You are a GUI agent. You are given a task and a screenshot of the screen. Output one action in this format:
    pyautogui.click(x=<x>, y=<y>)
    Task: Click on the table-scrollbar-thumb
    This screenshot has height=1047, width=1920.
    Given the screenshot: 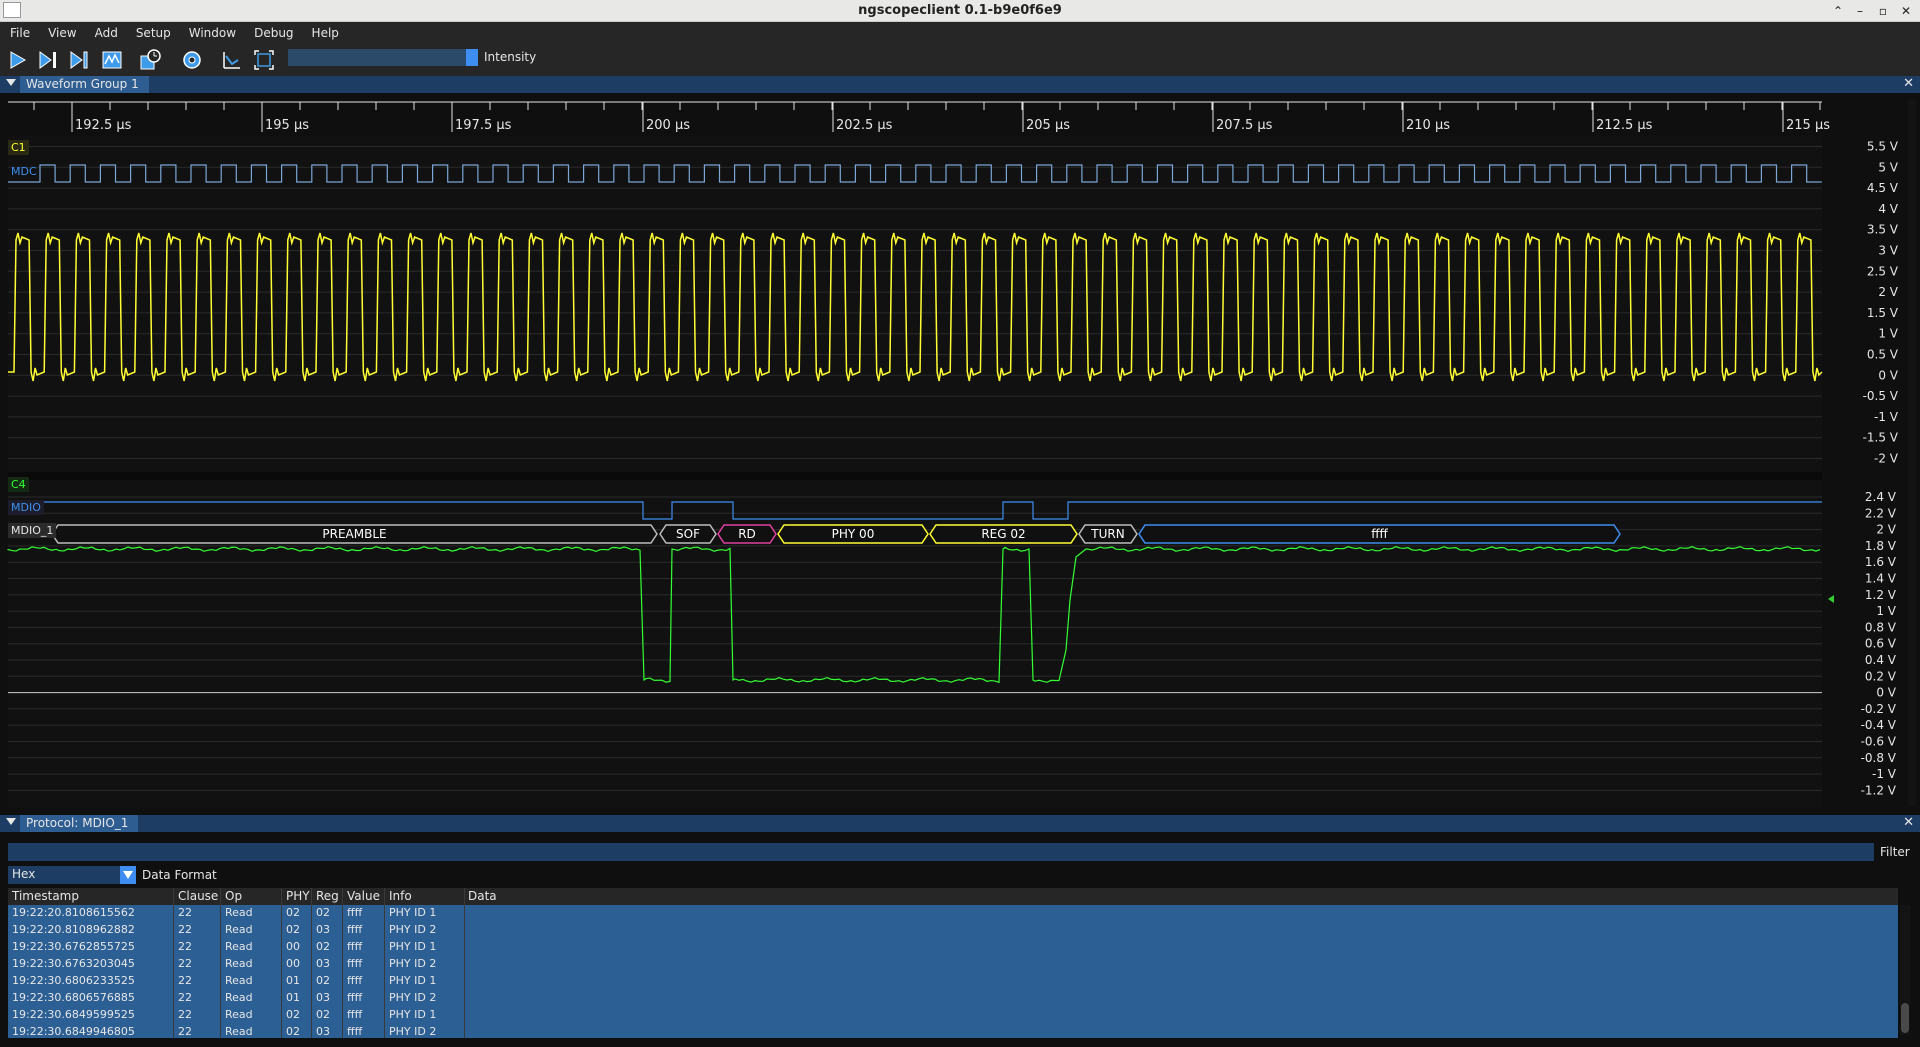 What is the action you would take?
    pyautogui.click(x=1905, y=1018)
    